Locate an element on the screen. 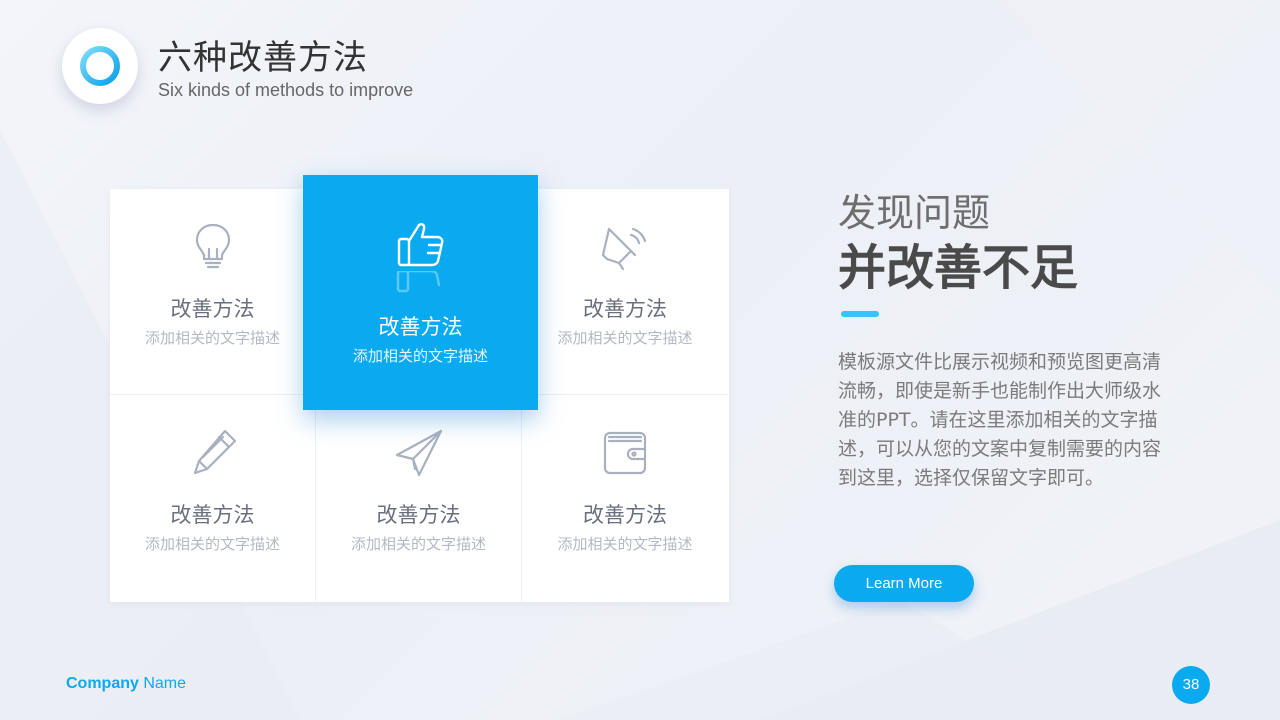  method-card-active: 改善方法 添加相关的文字描述 is located at coordinates (420, 292).